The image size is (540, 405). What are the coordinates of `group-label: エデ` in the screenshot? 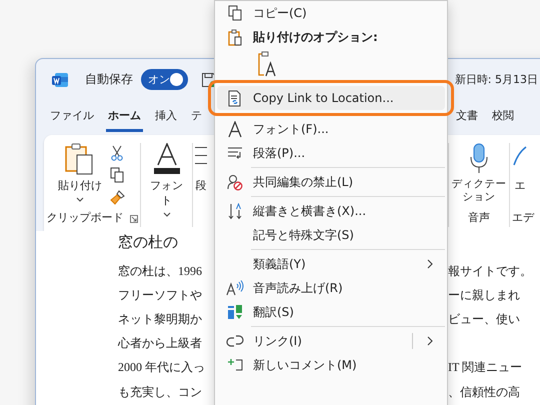 It's located at (523, 218).